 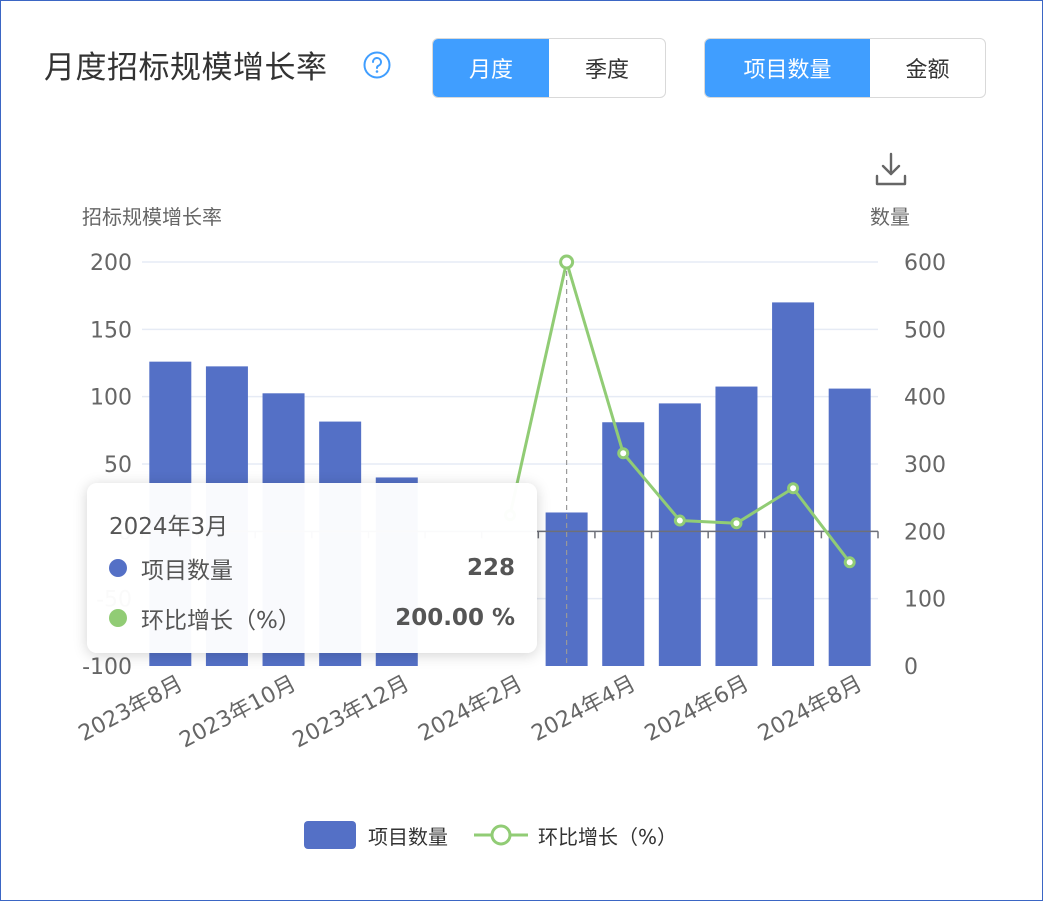 What do you see at coordinates (490, 568) in the screenshot?
I see `tooltip-row-value: 228` at bounding box center [490, 568].